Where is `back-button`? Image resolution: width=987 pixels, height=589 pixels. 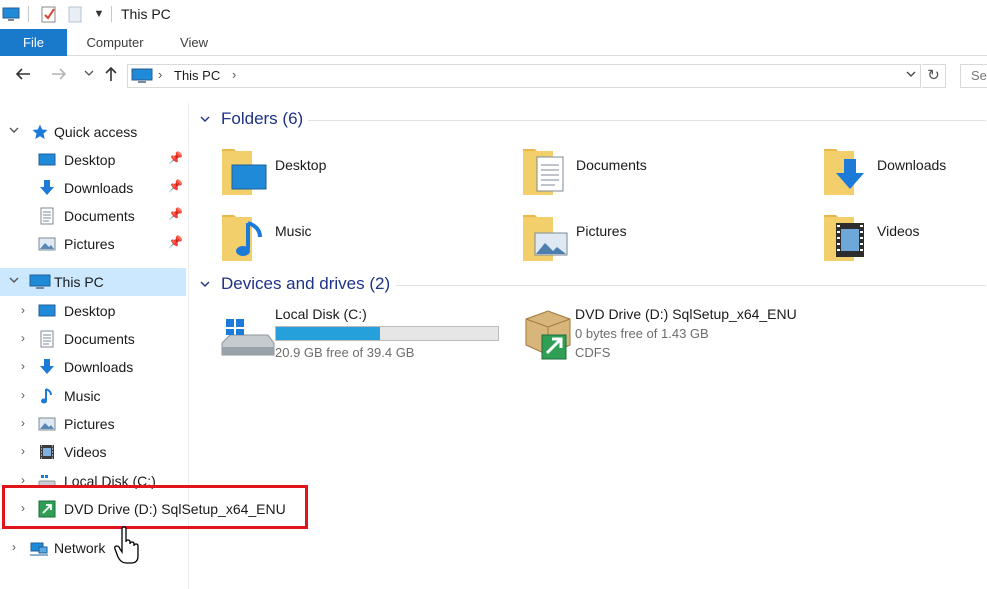
back-button is located at coordinates (23, 76).